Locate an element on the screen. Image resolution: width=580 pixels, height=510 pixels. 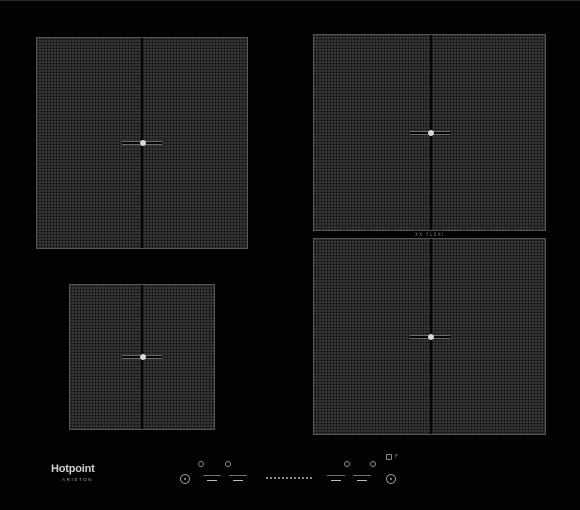
power-level-slider is located at coordinates (289, 478).